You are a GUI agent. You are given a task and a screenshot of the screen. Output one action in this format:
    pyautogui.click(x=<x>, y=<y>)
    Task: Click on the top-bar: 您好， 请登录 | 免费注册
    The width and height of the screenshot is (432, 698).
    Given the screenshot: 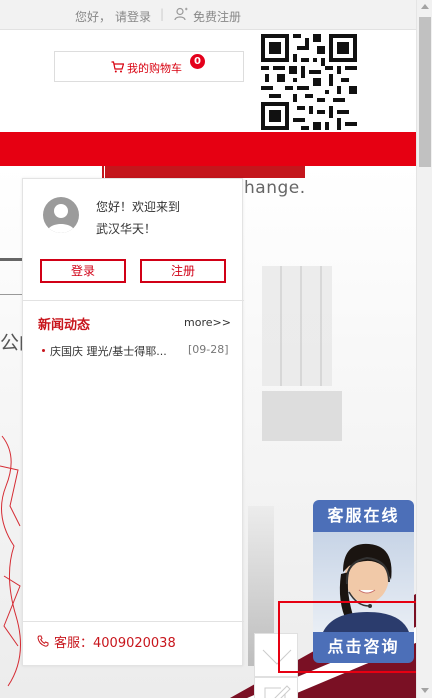 What is the action you would take?
    pyautogui.click(x=208, y=15)
    